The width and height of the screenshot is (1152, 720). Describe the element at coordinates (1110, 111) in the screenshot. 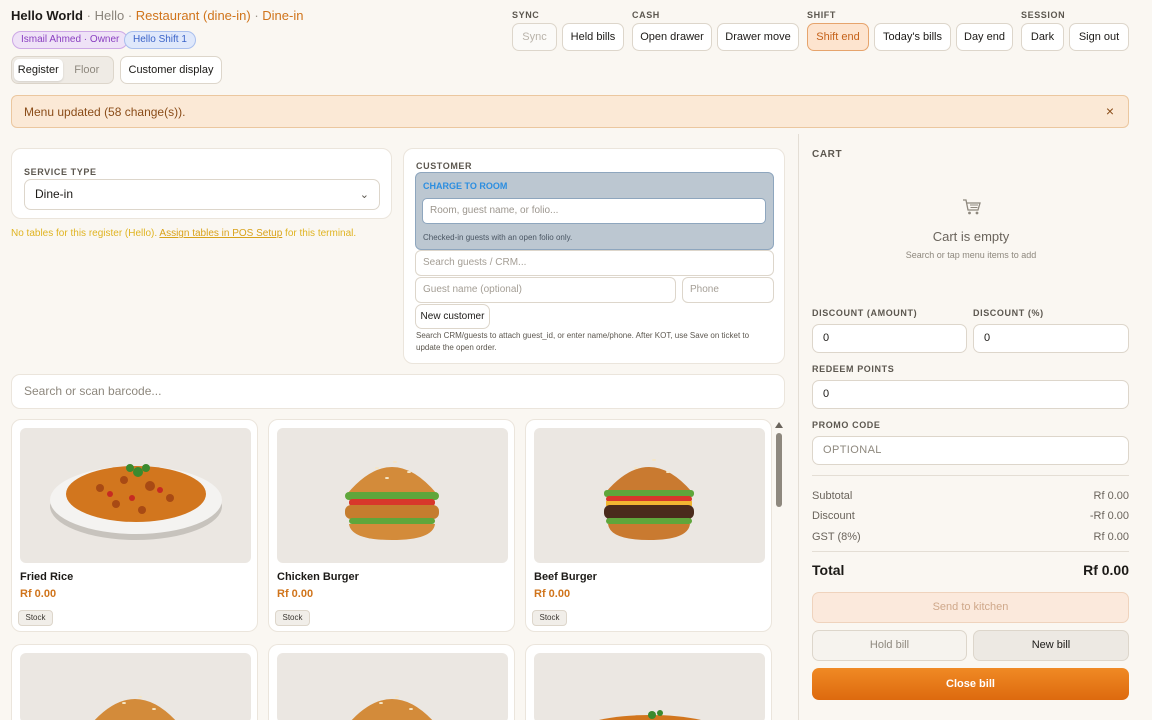

I see `close-icon: ×` at that location.